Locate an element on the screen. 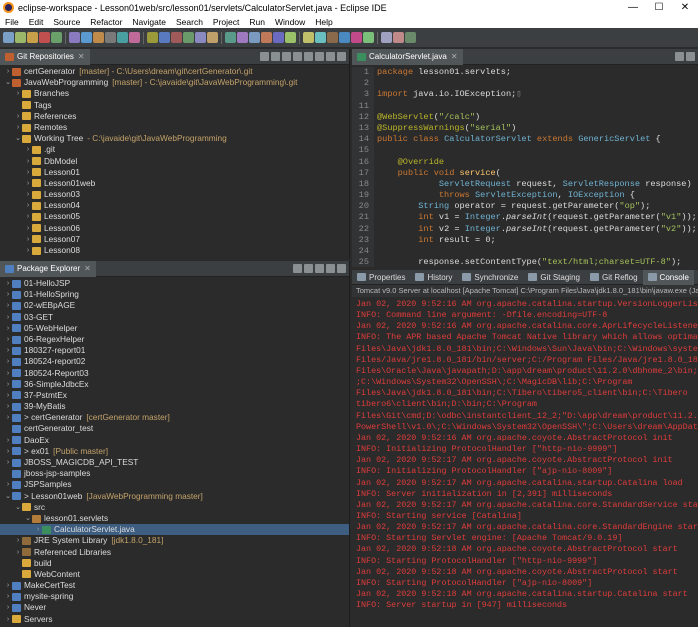 This screenshot has height=627, width=698. tree-item-lesson05: › Lesson05 is located at coordinates (174, 216).